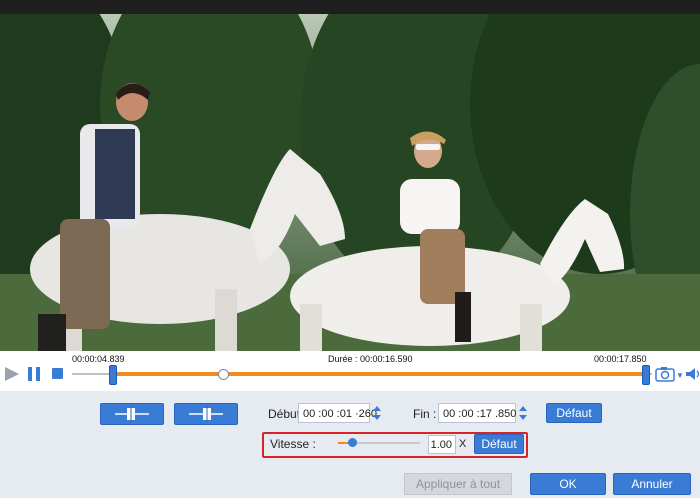 The height and width of the screenshot is (498, 700). Describe the element at coordinates (477, 413) in the screenshot. I see `end-time-field: 00 :00 :17 .850` at that location.